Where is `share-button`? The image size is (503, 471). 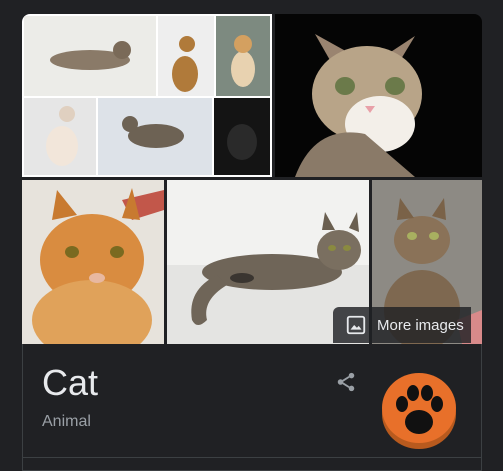 share-button is located at coordinates (346, 382).